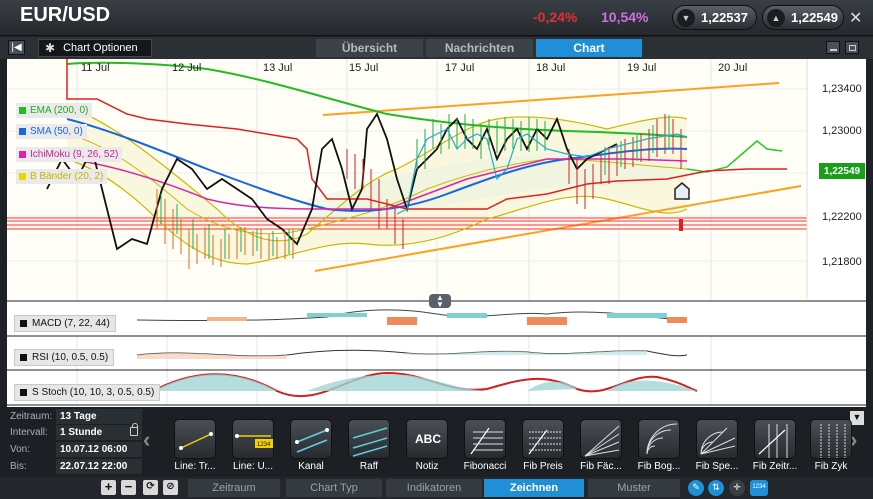 The height and width of the screenshot is (499, 873). I want to click on tool-label: Kanal, so click(311, 466).